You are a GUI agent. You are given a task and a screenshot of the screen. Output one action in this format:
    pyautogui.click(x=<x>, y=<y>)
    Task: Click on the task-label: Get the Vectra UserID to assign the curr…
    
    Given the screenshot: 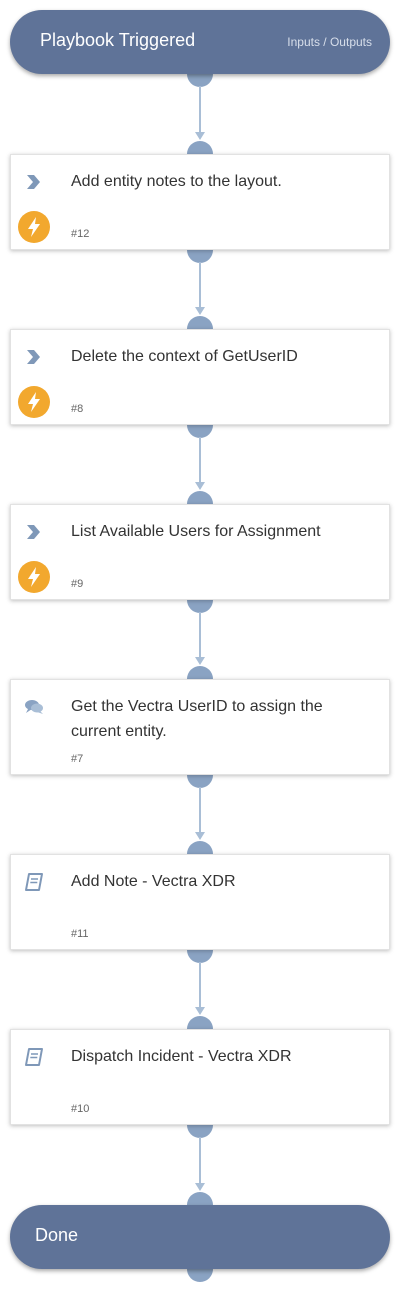 What is the action you would take?
    pyautogui.click(x=197, y=719)
    